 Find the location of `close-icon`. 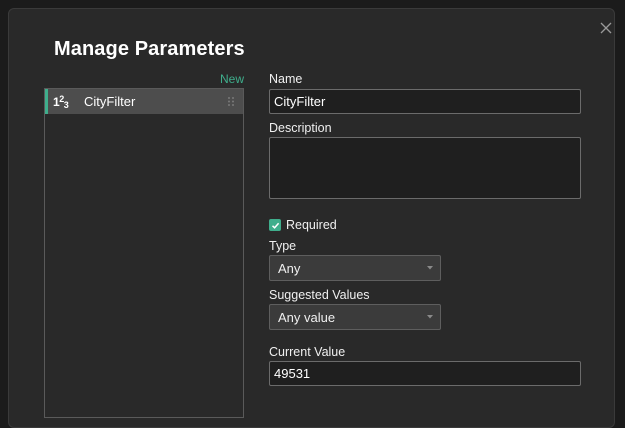

close-icon is located at coordinates (606, 28).